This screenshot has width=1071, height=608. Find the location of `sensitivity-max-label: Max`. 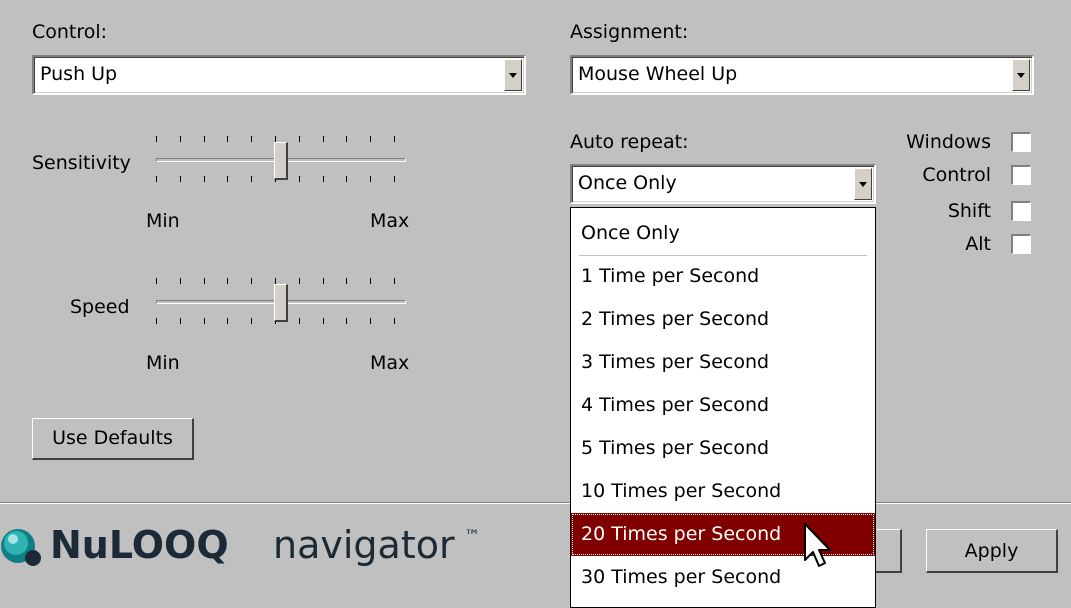

sensitivity-max-label: Max is located at coordinates (390, 221).